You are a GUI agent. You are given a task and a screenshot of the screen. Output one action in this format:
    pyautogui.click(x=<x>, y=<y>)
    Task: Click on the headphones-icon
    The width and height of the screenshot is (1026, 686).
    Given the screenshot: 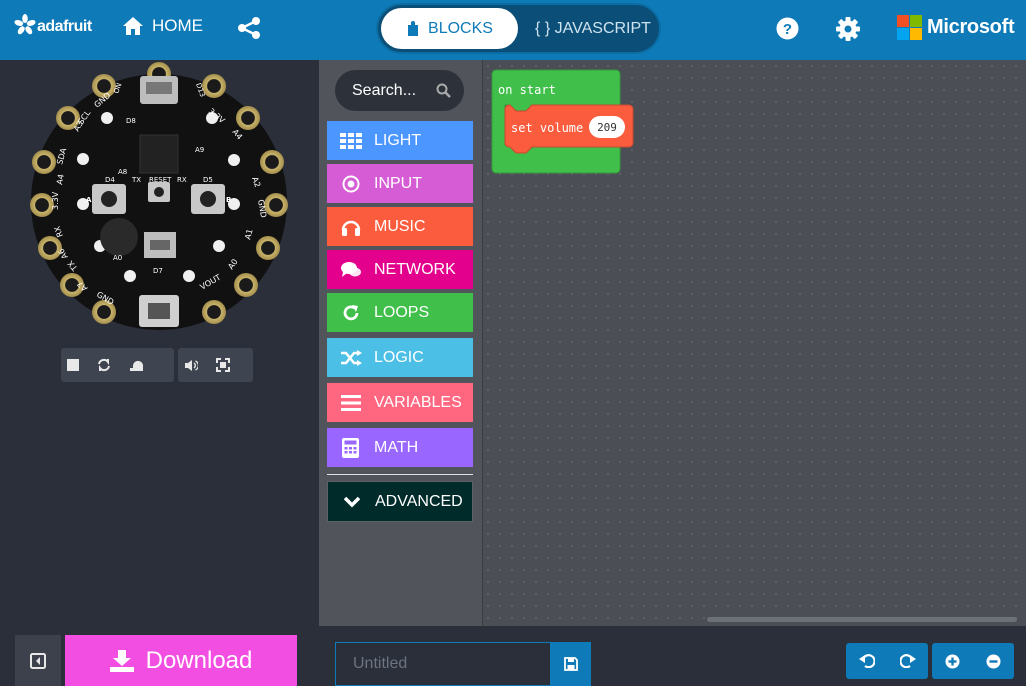 What is the action you would take?
    pyautogui.click(x=350, y=227)
    